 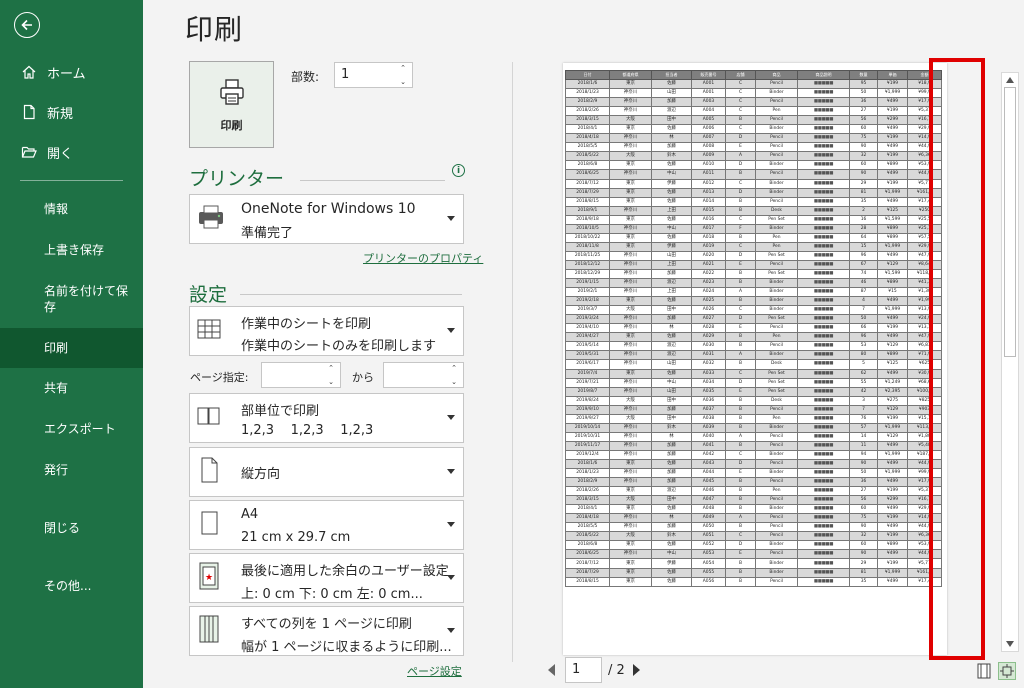 I want to click on table-row: 2018/4/1 東京 佐藤 A048 B Binder ■■■■■ 60 ¥499 ¥29,9, so click(x=753, y=509).